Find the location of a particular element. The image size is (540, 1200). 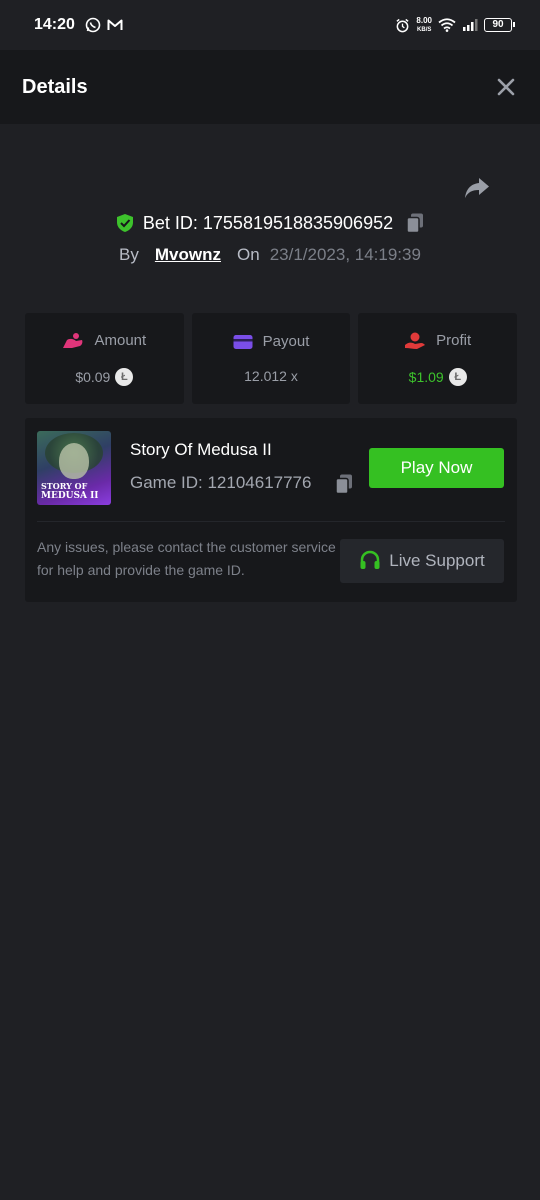

profit-value: $1.09 is located at coordinates (426, 376).